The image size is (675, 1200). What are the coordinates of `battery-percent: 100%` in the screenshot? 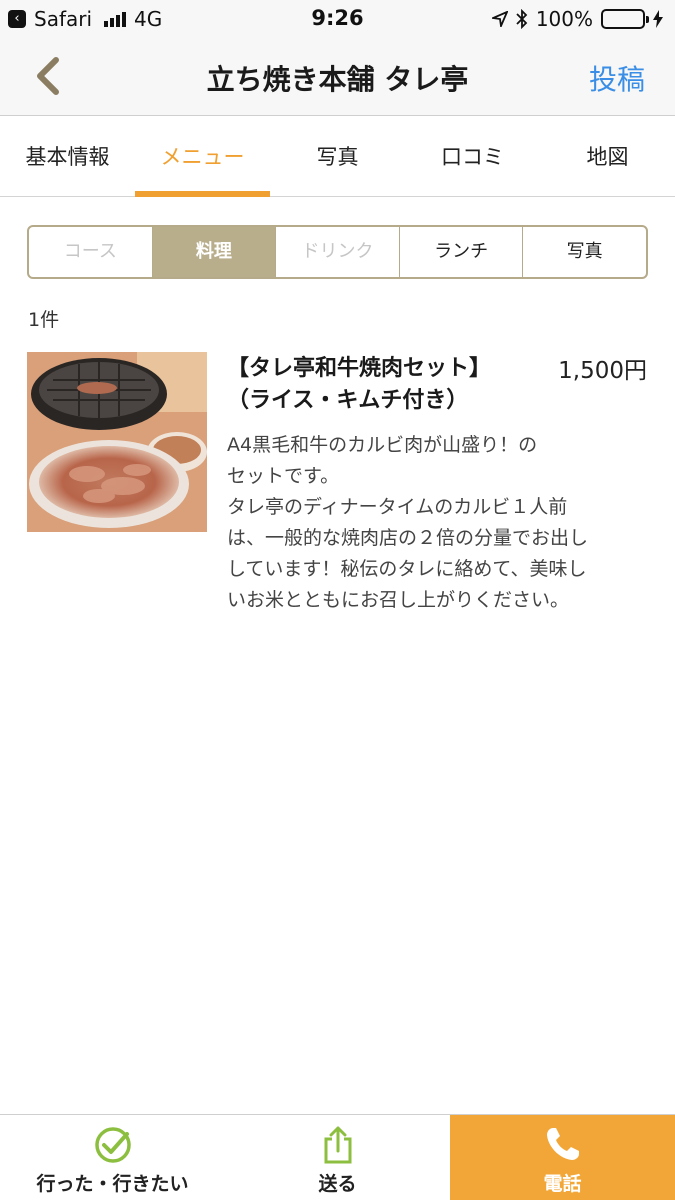 It's located at (564, 19).